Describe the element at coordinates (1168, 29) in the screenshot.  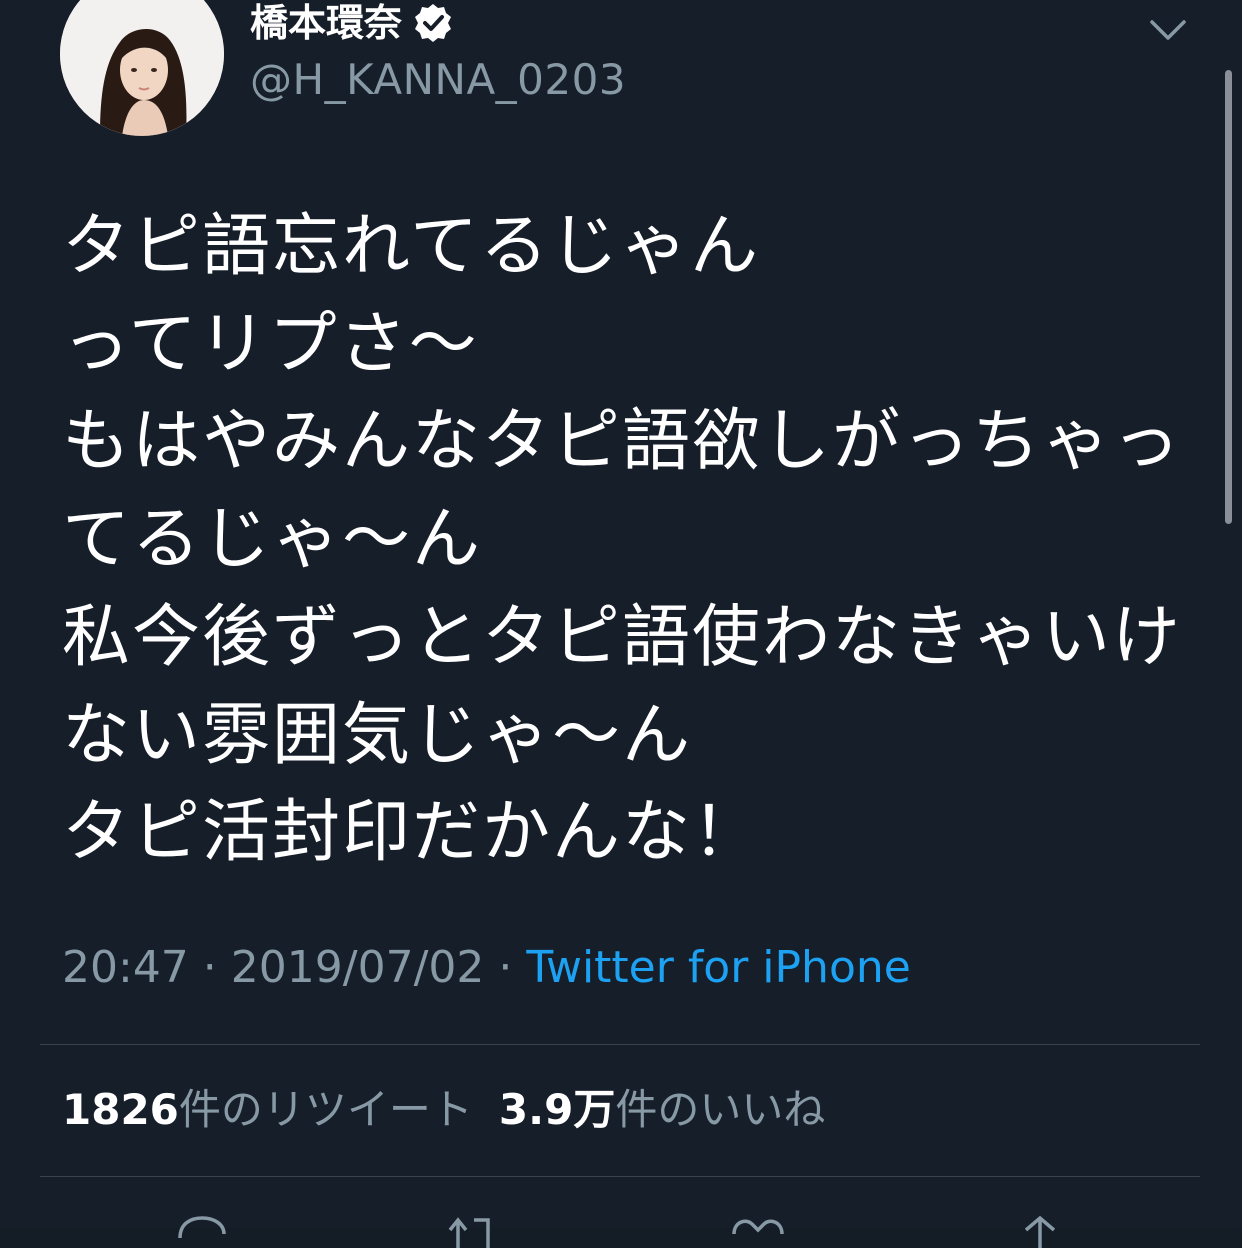
I see `chevron-down-icon` at that location.